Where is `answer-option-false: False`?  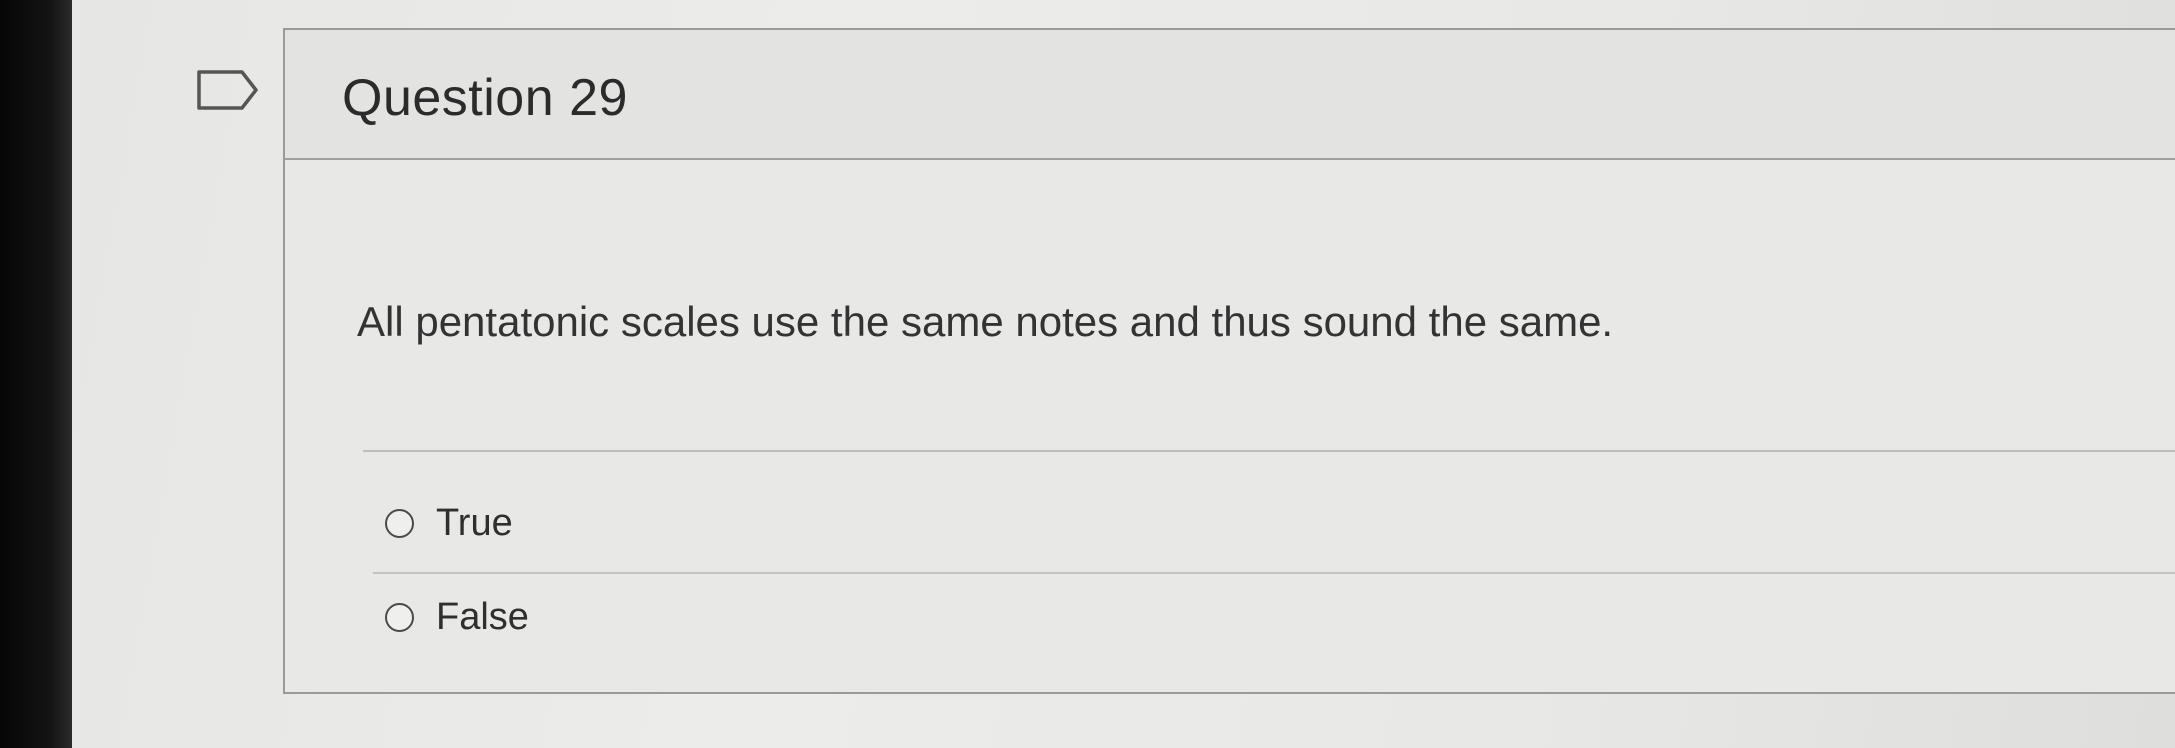 answer-option-false: False is located at coordinates (457, 617).